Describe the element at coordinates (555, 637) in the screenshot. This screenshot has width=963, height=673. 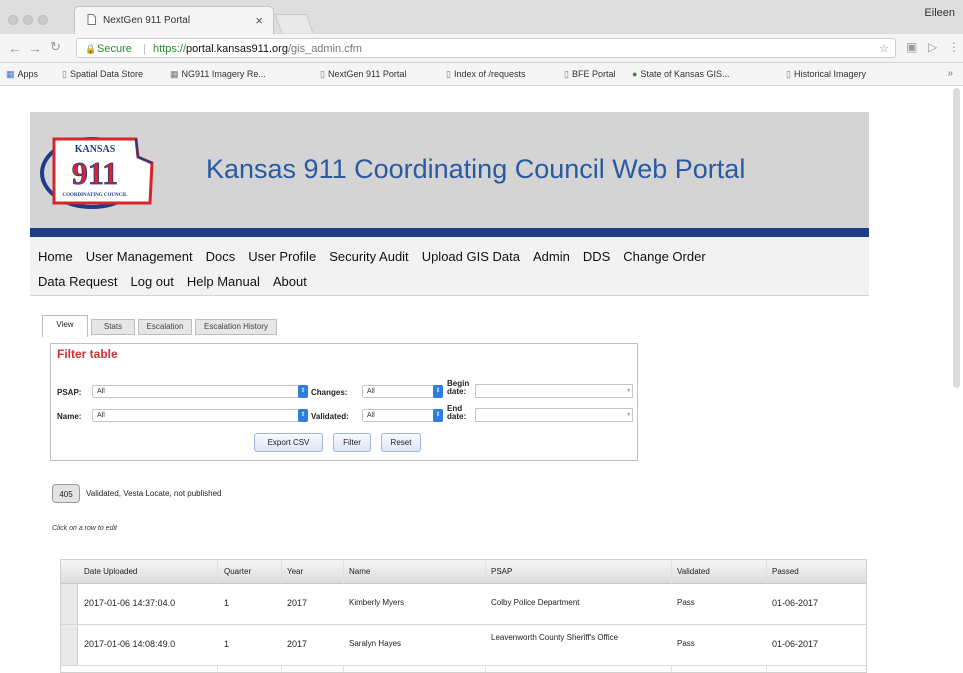
I see `cell-psap: Leavenworth County Sheriff's Office` at that location.